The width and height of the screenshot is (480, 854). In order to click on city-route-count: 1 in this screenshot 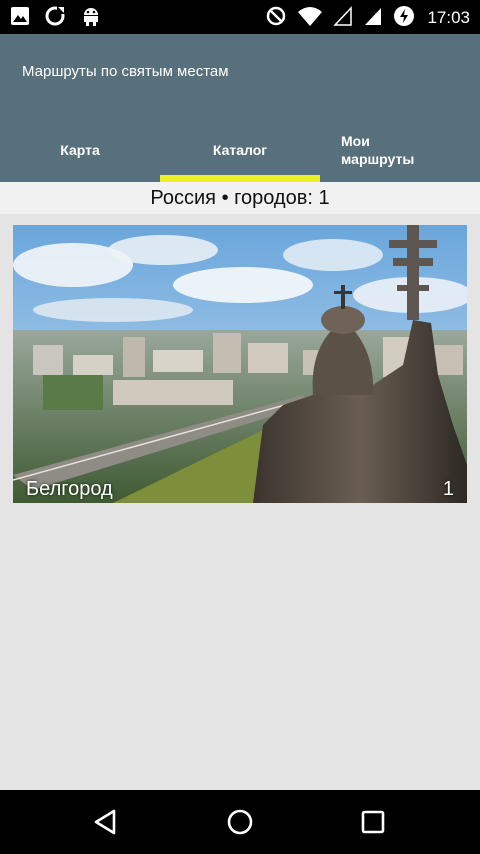, I will do `click(448, 489)`.